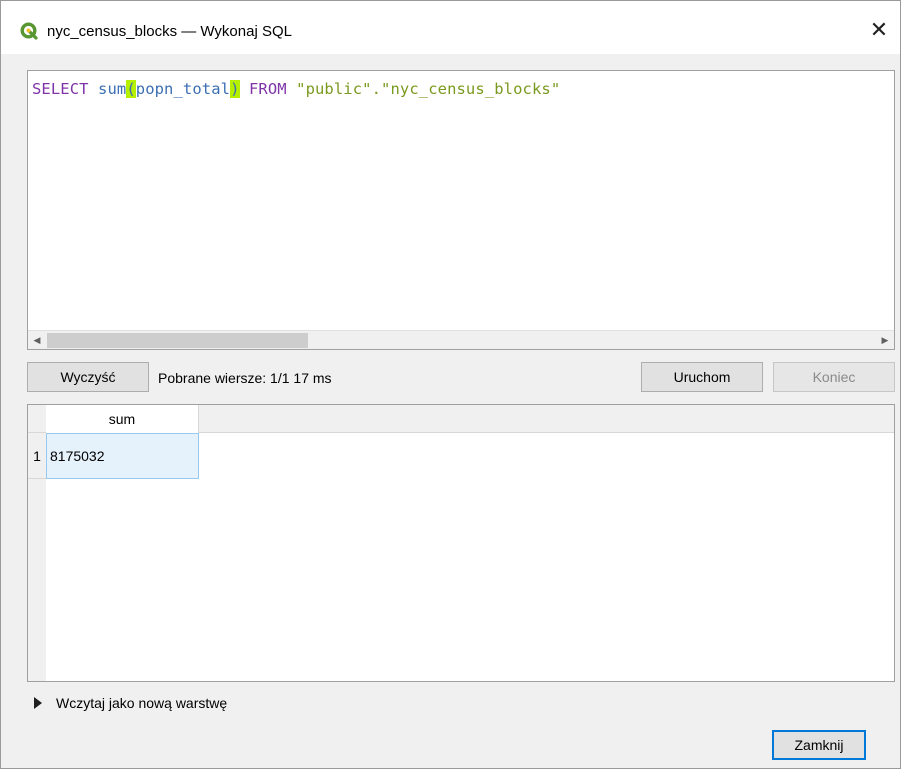 Image resolution: width=901 pixels, height=769 pixels. Describe the element at coordinates (885, 340) in the screenshot. I see `scroll-right-arrow-icon: ▶` at that location.